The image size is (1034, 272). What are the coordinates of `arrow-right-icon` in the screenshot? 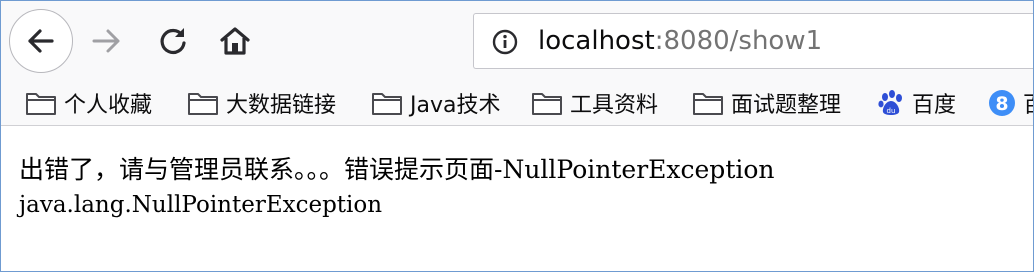 It's located at (106, 41).